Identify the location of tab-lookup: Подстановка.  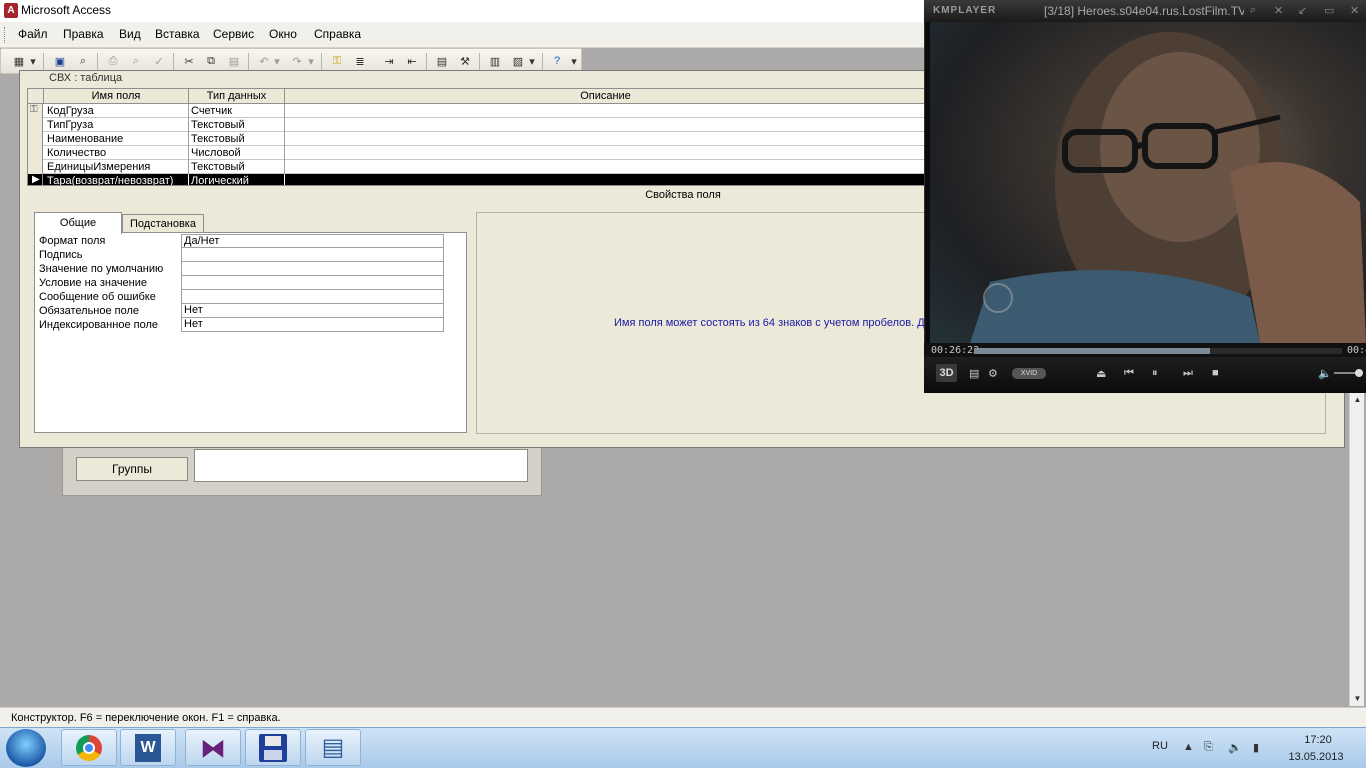
(163, 223).